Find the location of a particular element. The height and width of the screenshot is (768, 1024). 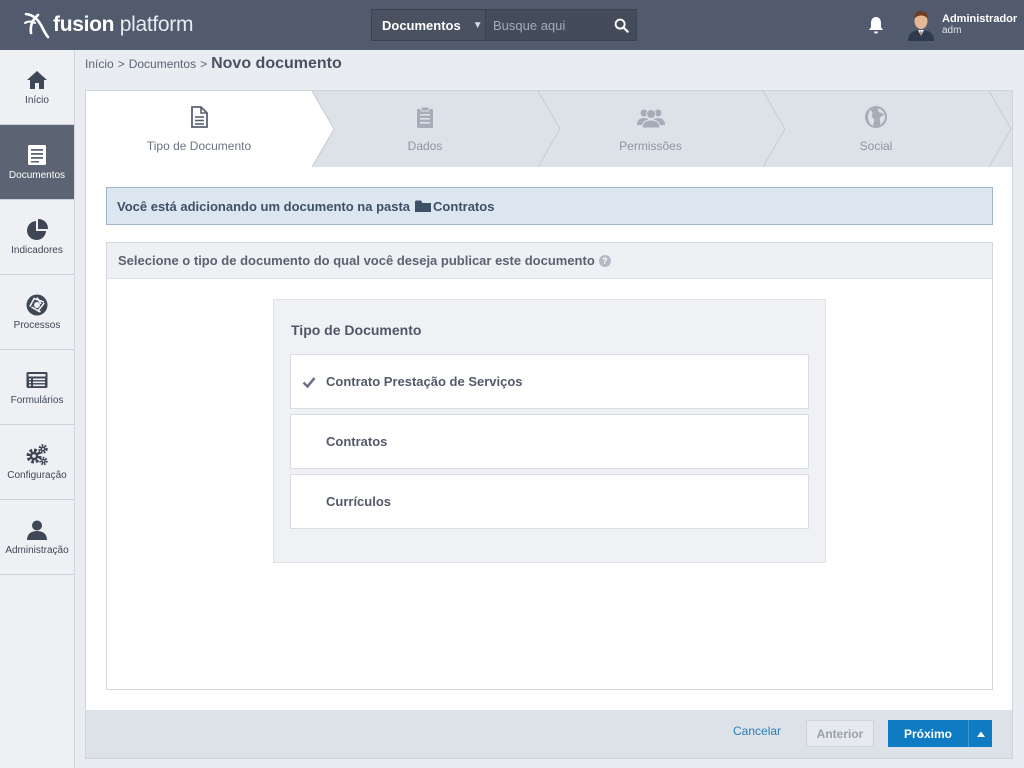

sidebar-item-label: Documentos is located at coordinates (37, 175).